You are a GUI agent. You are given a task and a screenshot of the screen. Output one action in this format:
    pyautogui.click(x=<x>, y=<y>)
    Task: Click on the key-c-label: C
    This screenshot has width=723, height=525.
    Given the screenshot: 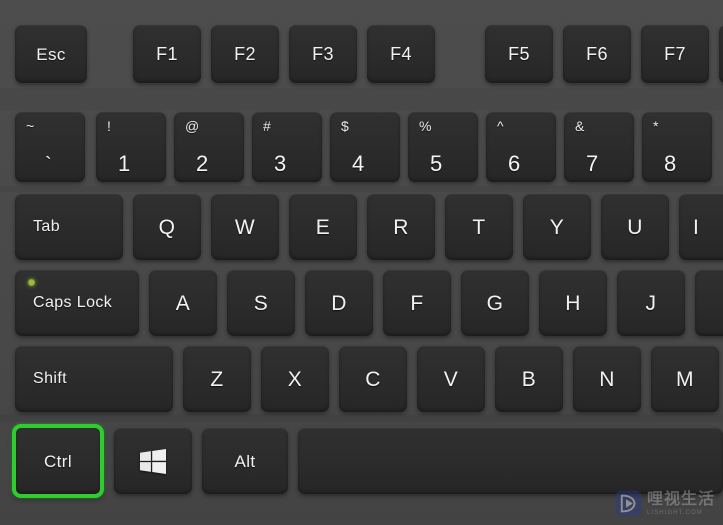 What is the action you would take?
    pyautogui.click(x=373, y=379)
    